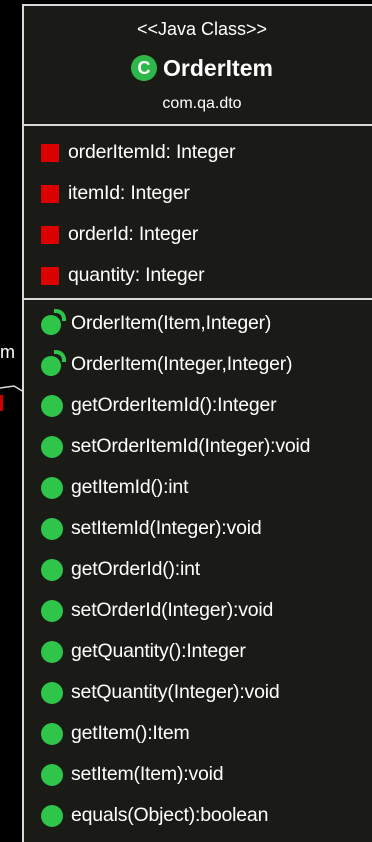 Image resolution: width=372 pixels, height=842 pixels. I want to click on method-row: setItemId(Integer):void, so click(198, 528).